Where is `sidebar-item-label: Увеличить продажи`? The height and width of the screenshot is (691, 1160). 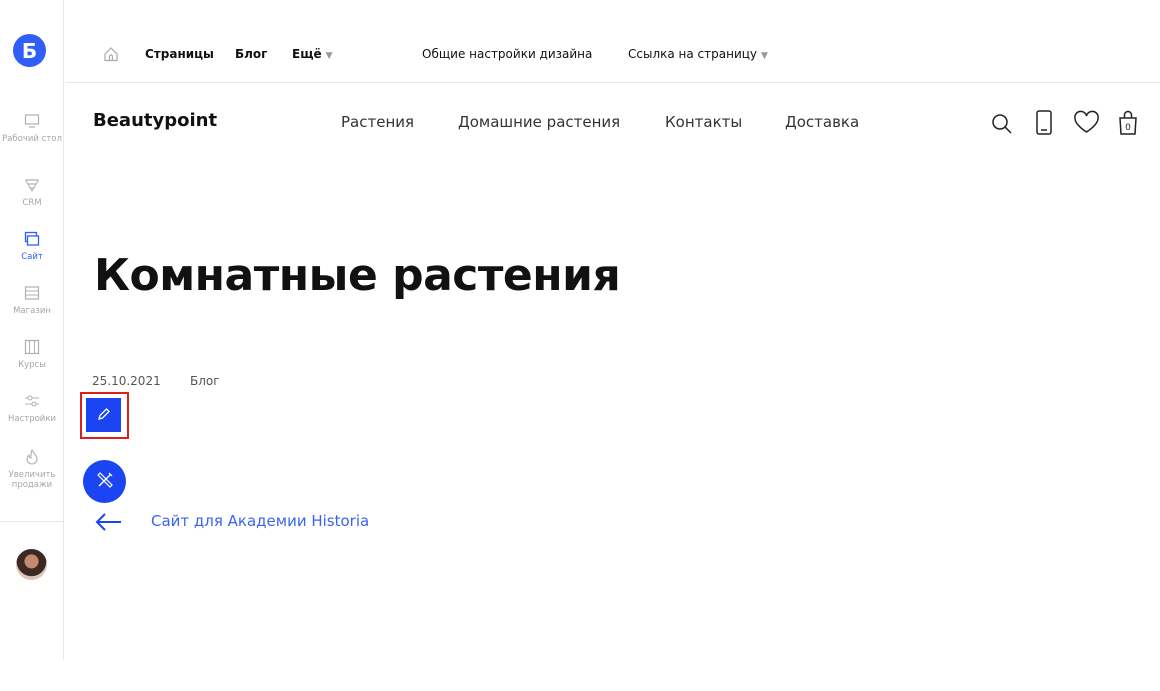
sidebar-item-label: Увеличить продажи is located at coordinates (32, 480).